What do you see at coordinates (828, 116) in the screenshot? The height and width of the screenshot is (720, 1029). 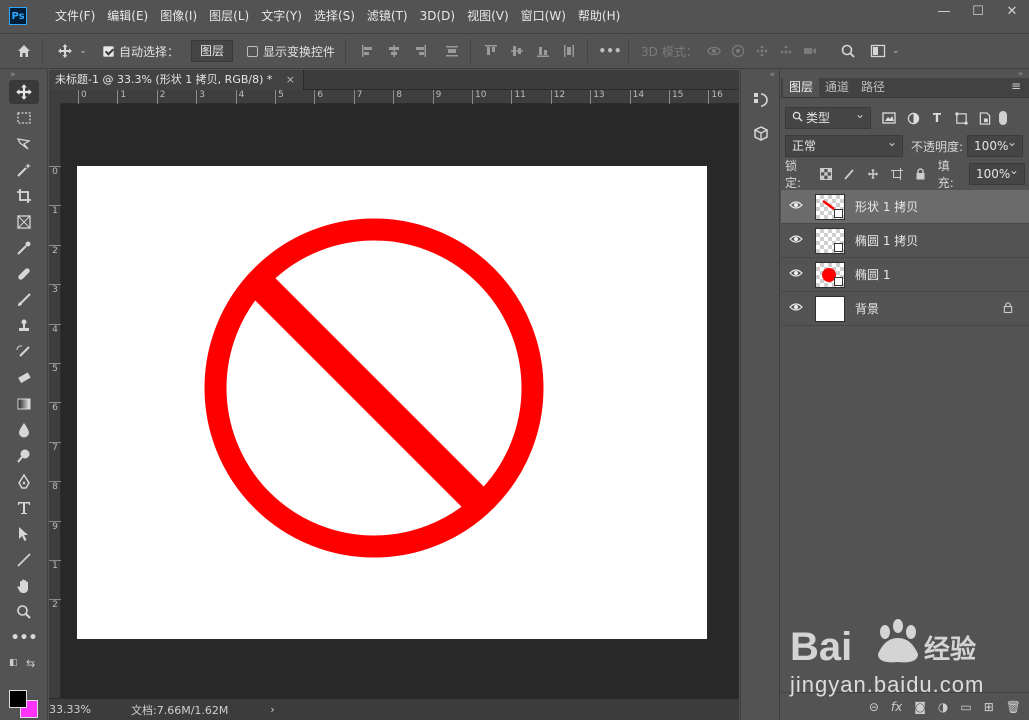 I see `filter-kind-dropdown: 类型` at bounding box center [828, 116].